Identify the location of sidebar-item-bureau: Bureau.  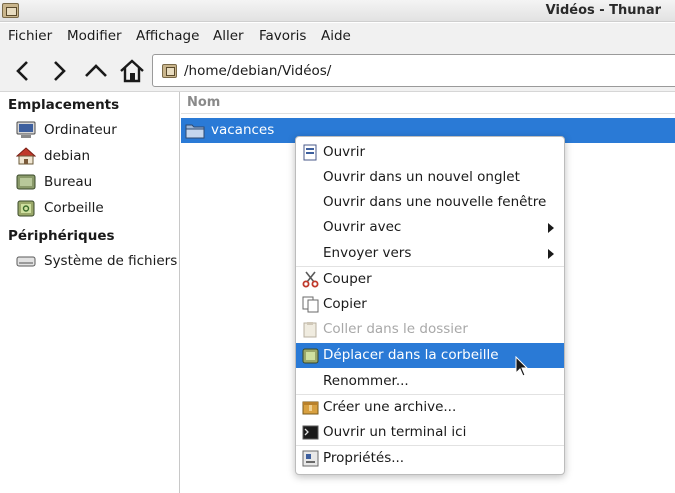
(96, 183).